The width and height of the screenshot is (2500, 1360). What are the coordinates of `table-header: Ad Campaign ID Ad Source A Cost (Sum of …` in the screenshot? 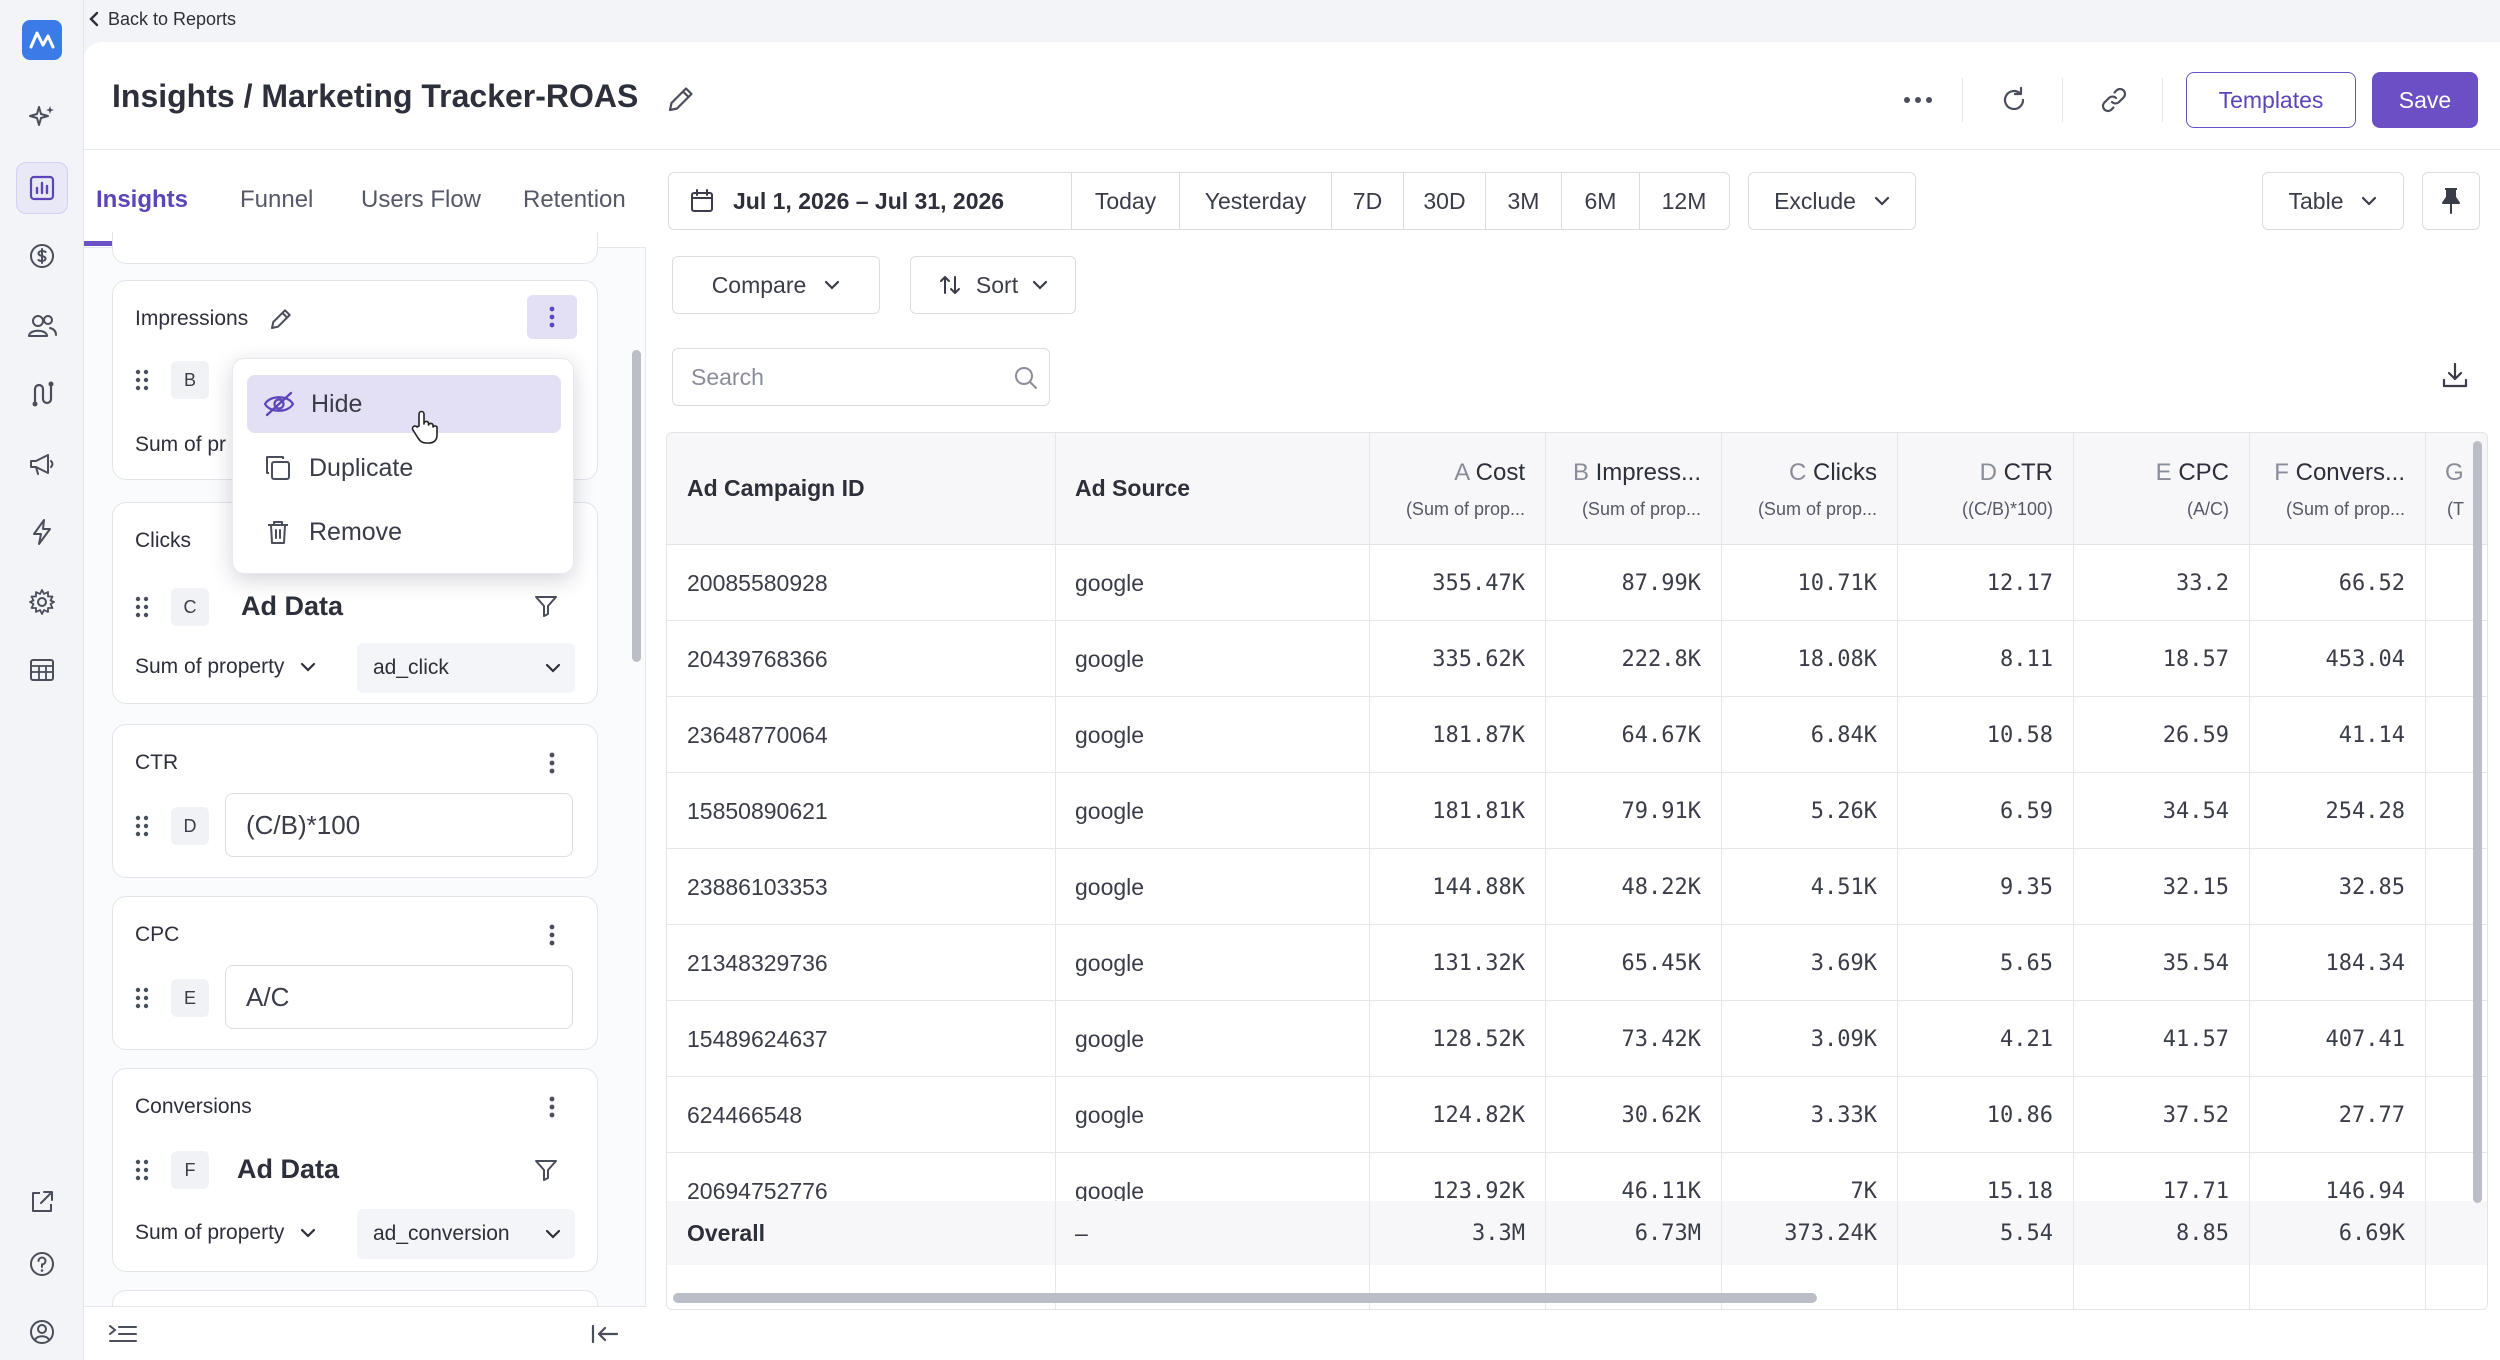 It's located at (1577, 489).